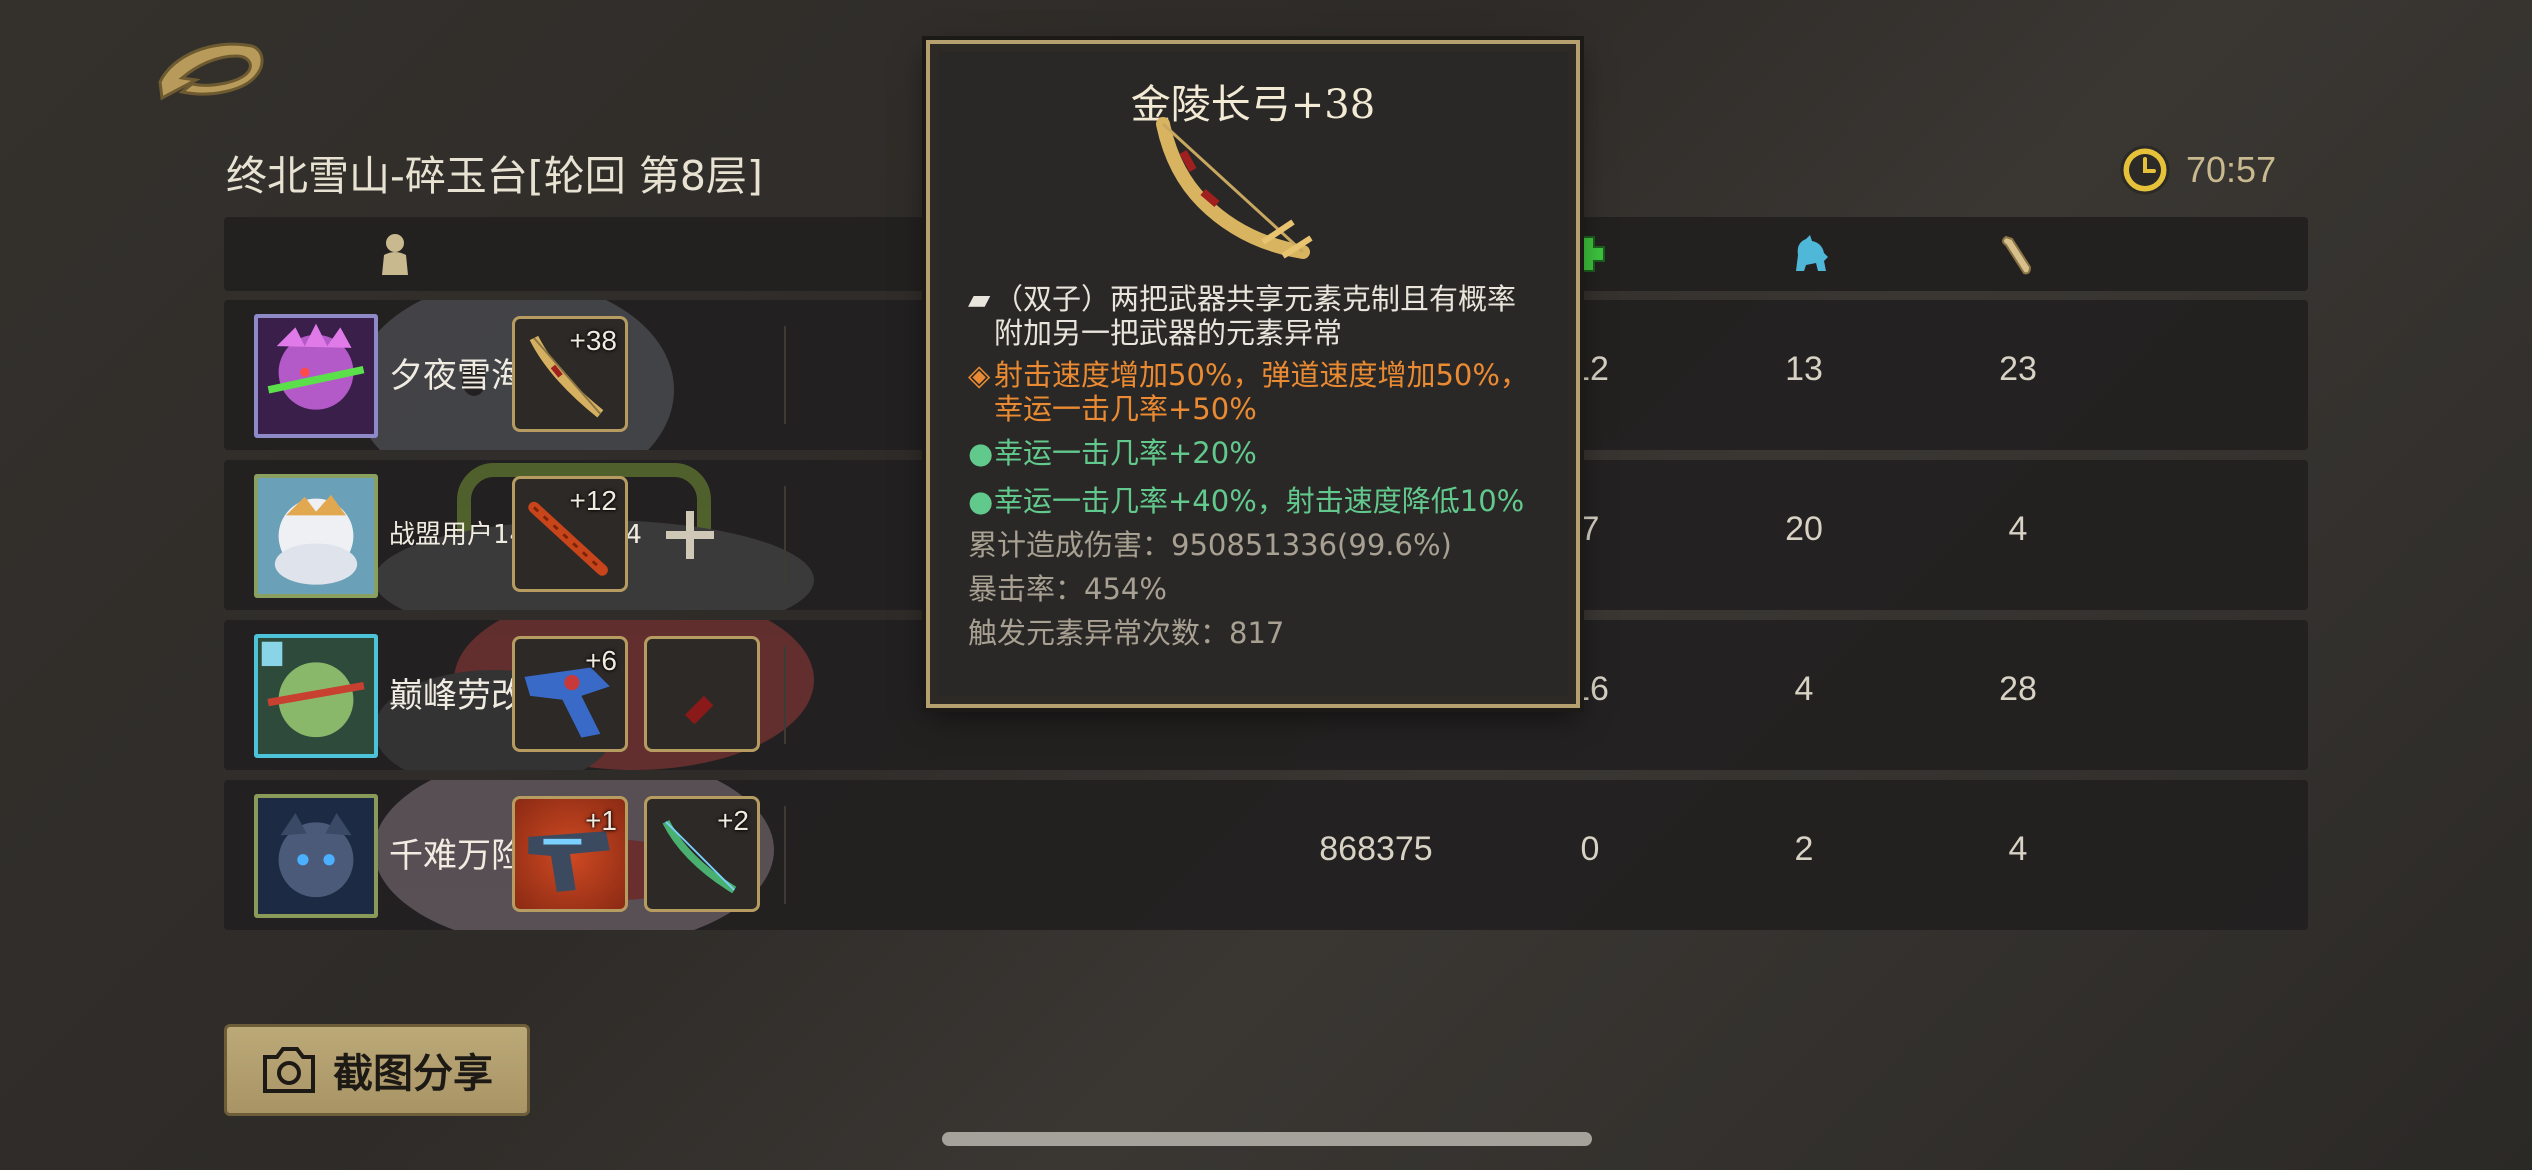 The height and width of the screenshot is (1170, 2532). Describe the element at coordinates (702, 694) in the screenshot. I see `weapon-slot` at that location.